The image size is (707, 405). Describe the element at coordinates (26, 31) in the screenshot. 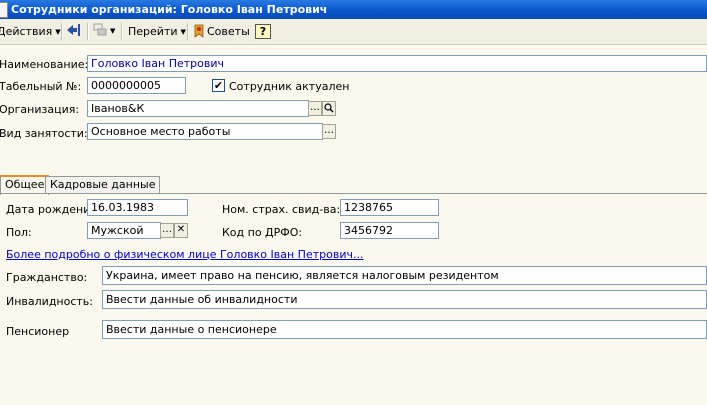

I see `actions-menu-label: Действия` at that location.